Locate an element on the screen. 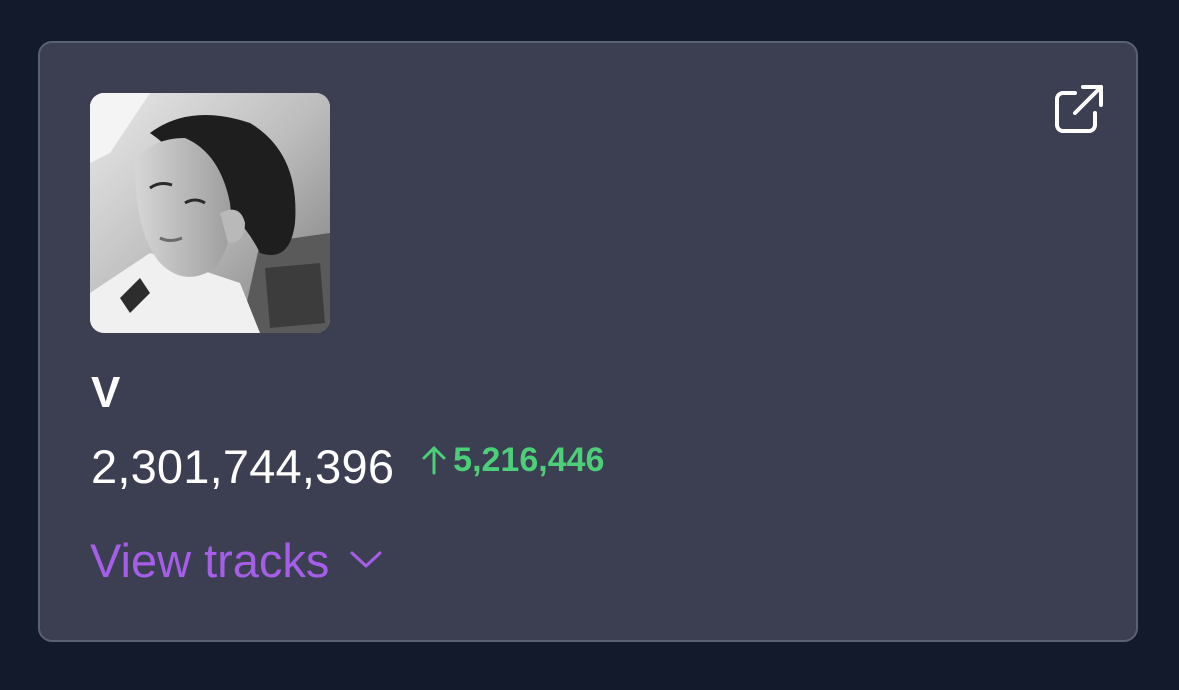 The height and width of the screenshot is (690, 1179). view-tracks-button: View tracks is located at coordinates (236, 560).